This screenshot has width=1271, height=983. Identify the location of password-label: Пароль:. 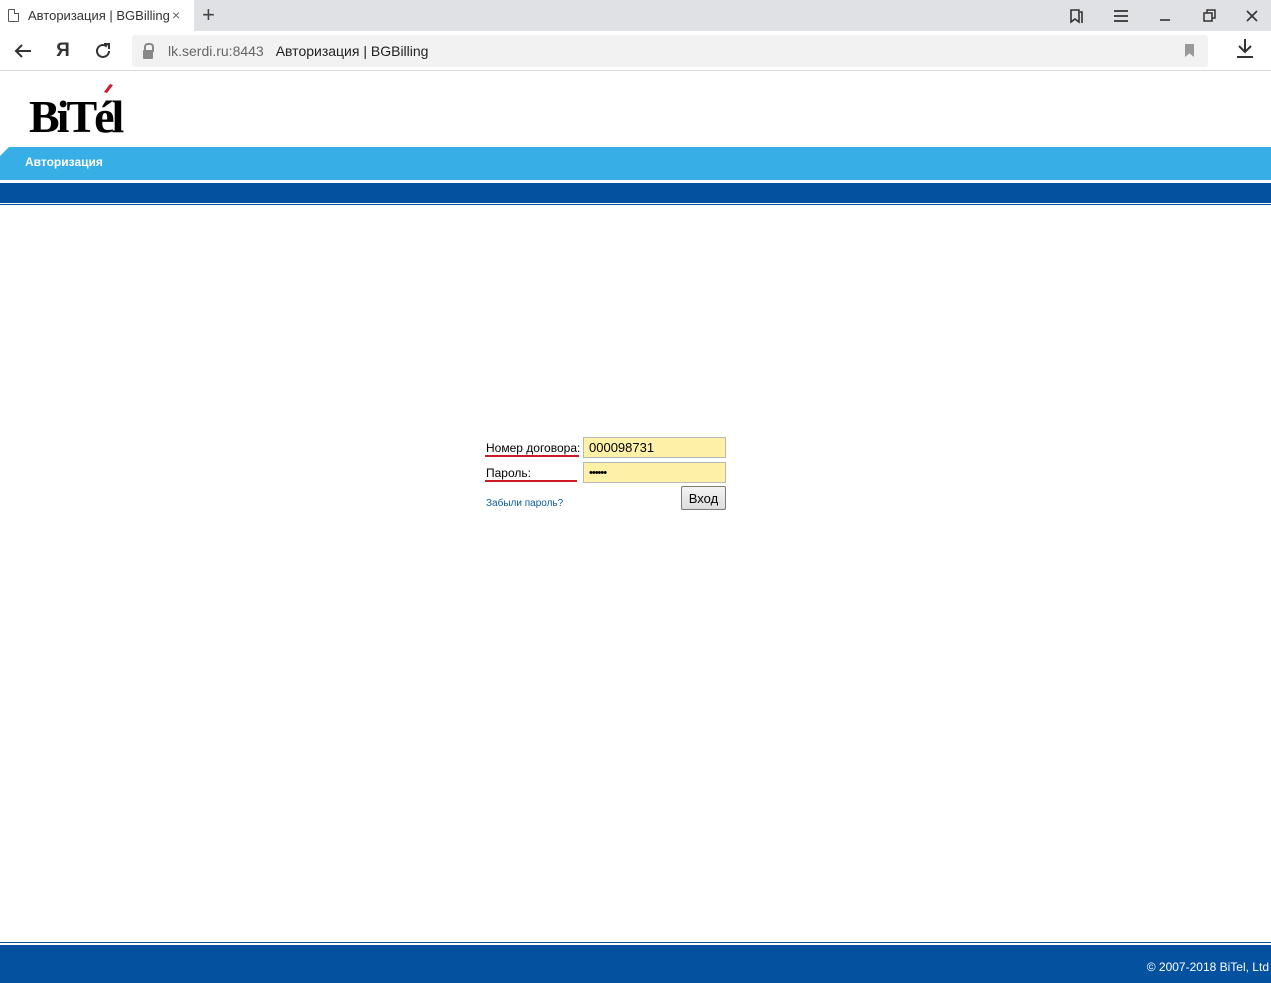
(508, 473).